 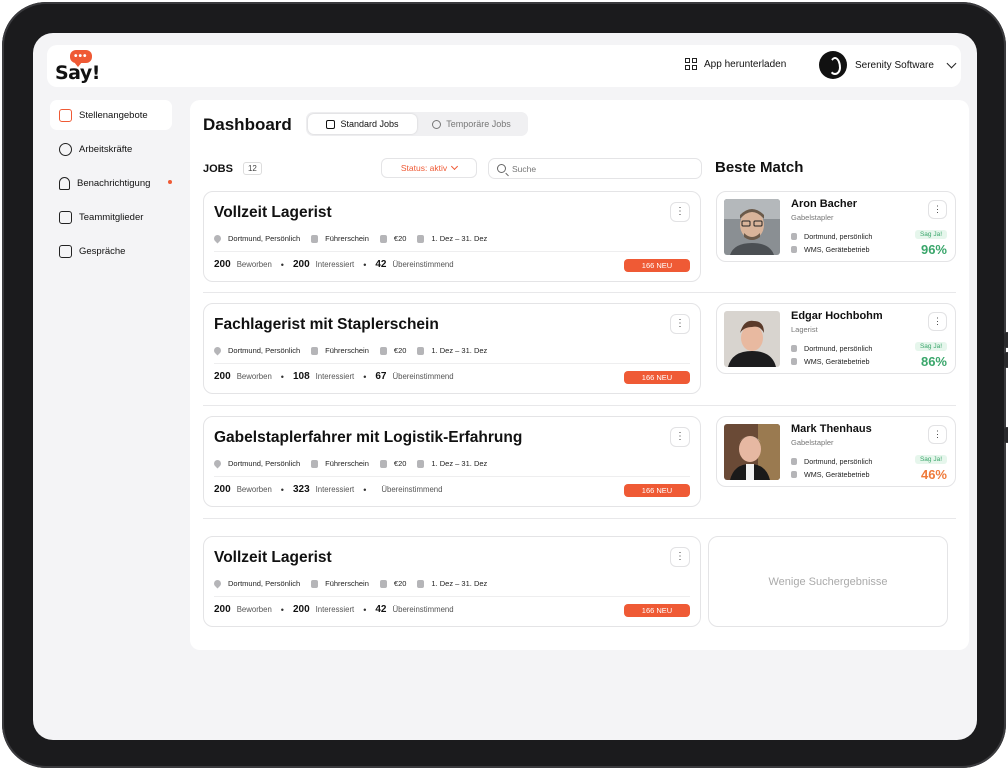 I want to click on company-switcher: Serenity Software, so click(x=888, y=65).